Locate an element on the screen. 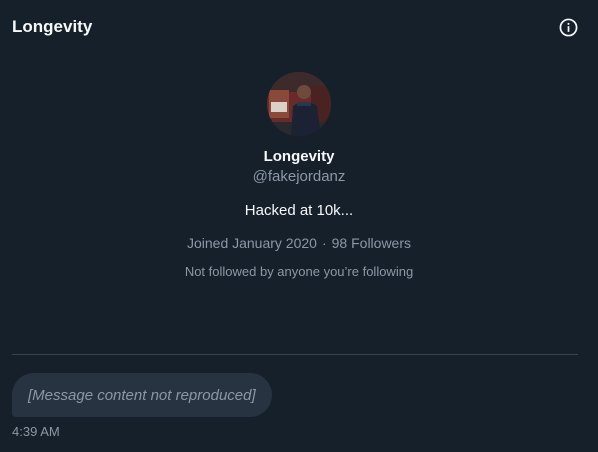  message-timestamp: 4:39 AM is located at coordinates (36, 431).